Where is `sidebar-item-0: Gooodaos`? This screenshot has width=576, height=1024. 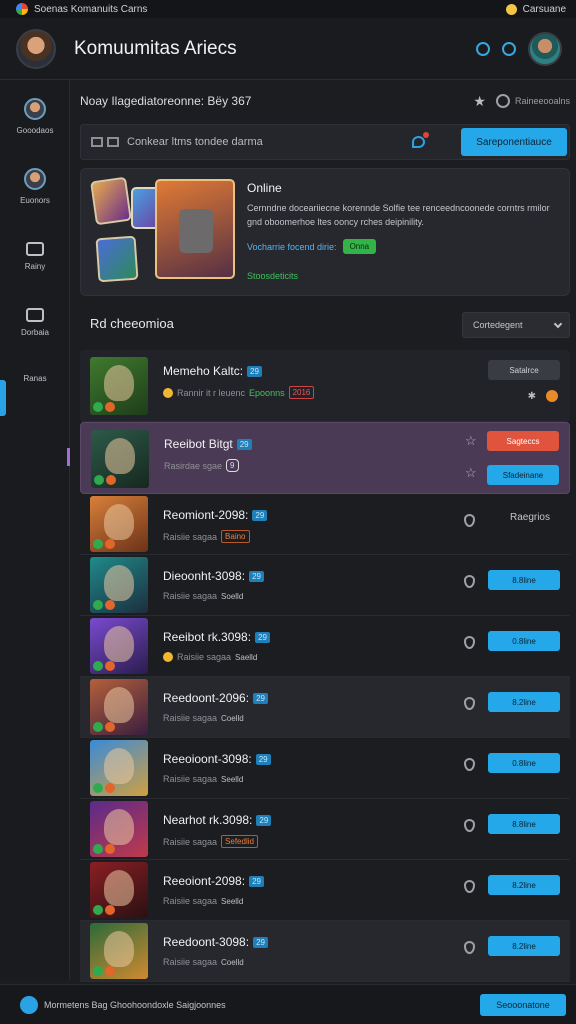
sidebar-item-0: Gooodaos is located at coordinates (35, 116).